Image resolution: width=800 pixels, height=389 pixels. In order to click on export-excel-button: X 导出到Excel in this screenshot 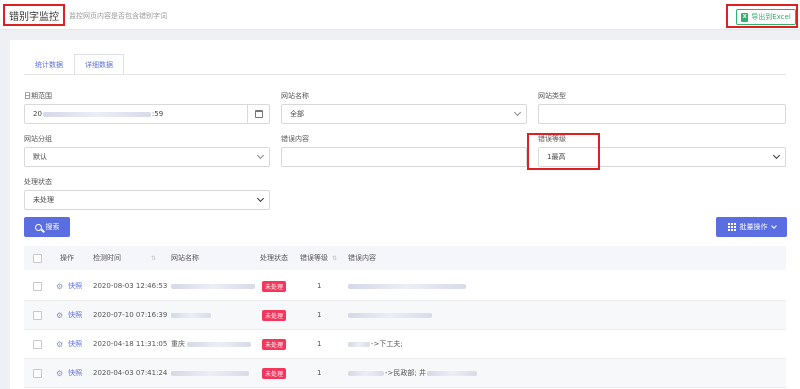, I will do `click(766, 17)`.